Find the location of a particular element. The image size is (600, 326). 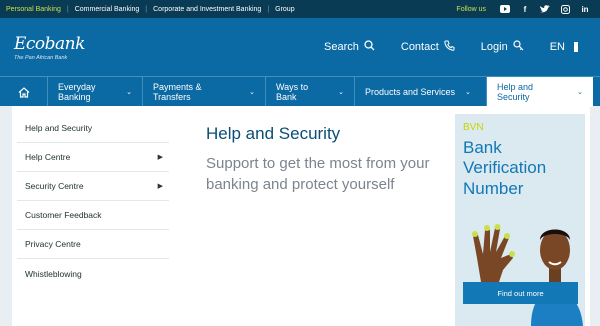

home-icon is located at coordinates (24, 92).